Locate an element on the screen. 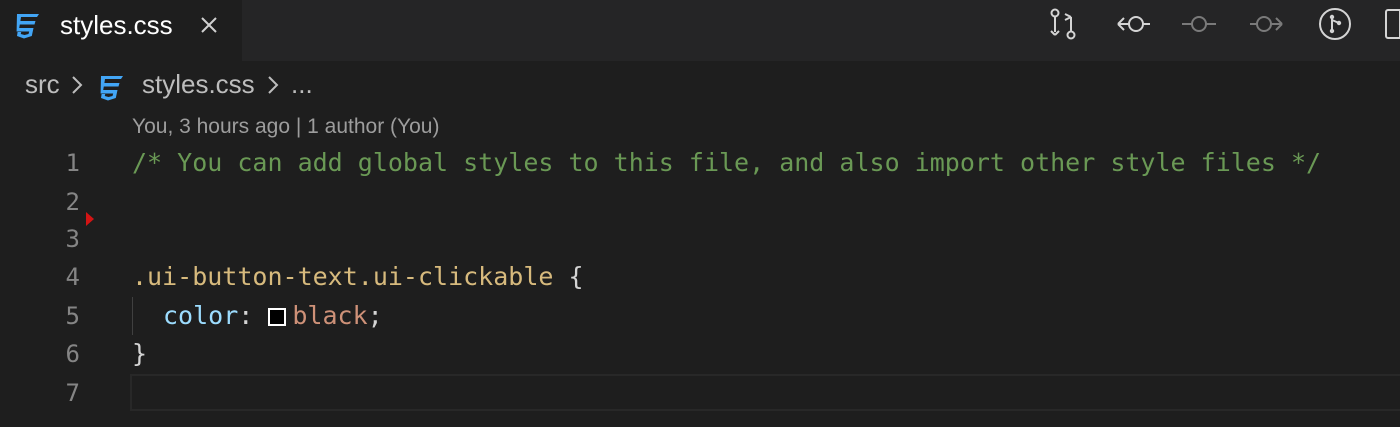 The image size is (1400, 427). indent-guide is located at coordinates (132, 316).